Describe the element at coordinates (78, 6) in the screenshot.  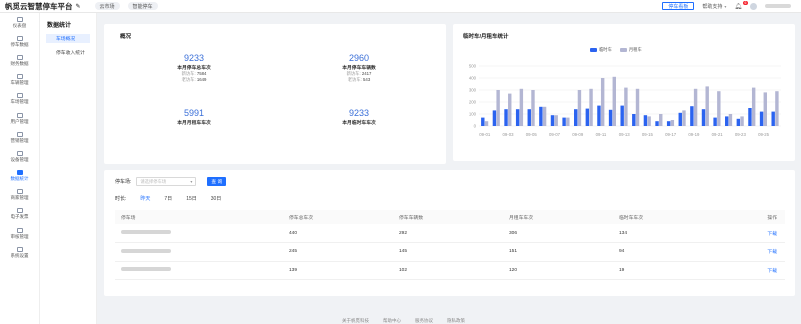
I see `edit-icon: ✎` at that location.